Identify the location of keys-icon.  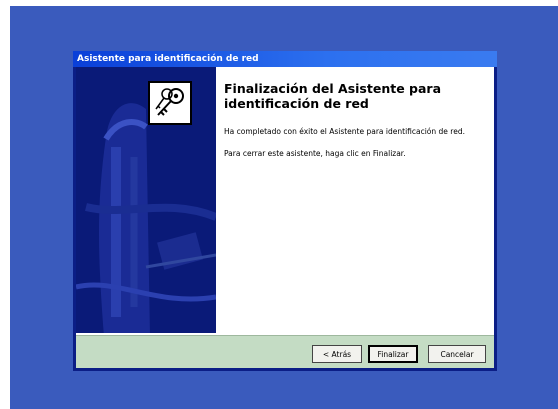
(170, 103).